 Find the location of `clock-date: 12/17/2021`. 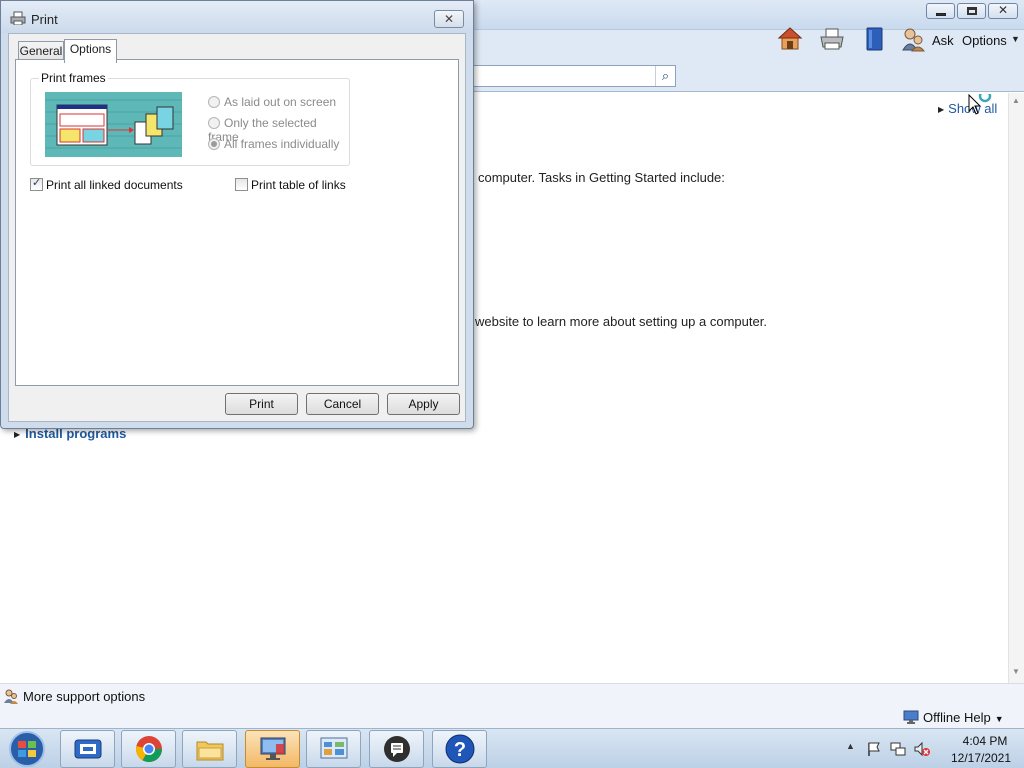

clock-date: 12/17/2021 is located at coordinates (981, 758).